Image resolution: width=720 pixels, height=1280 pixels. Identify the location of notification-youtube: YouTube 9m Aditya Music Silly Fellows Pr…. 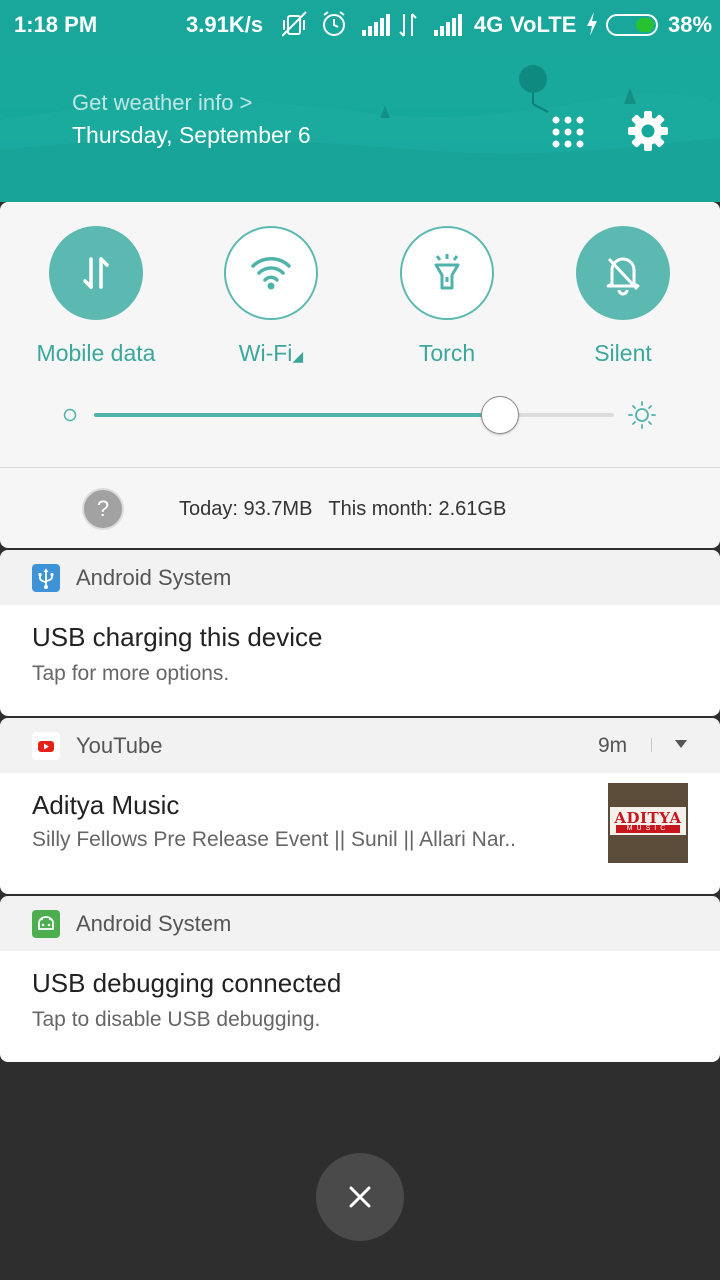
(360, 806).